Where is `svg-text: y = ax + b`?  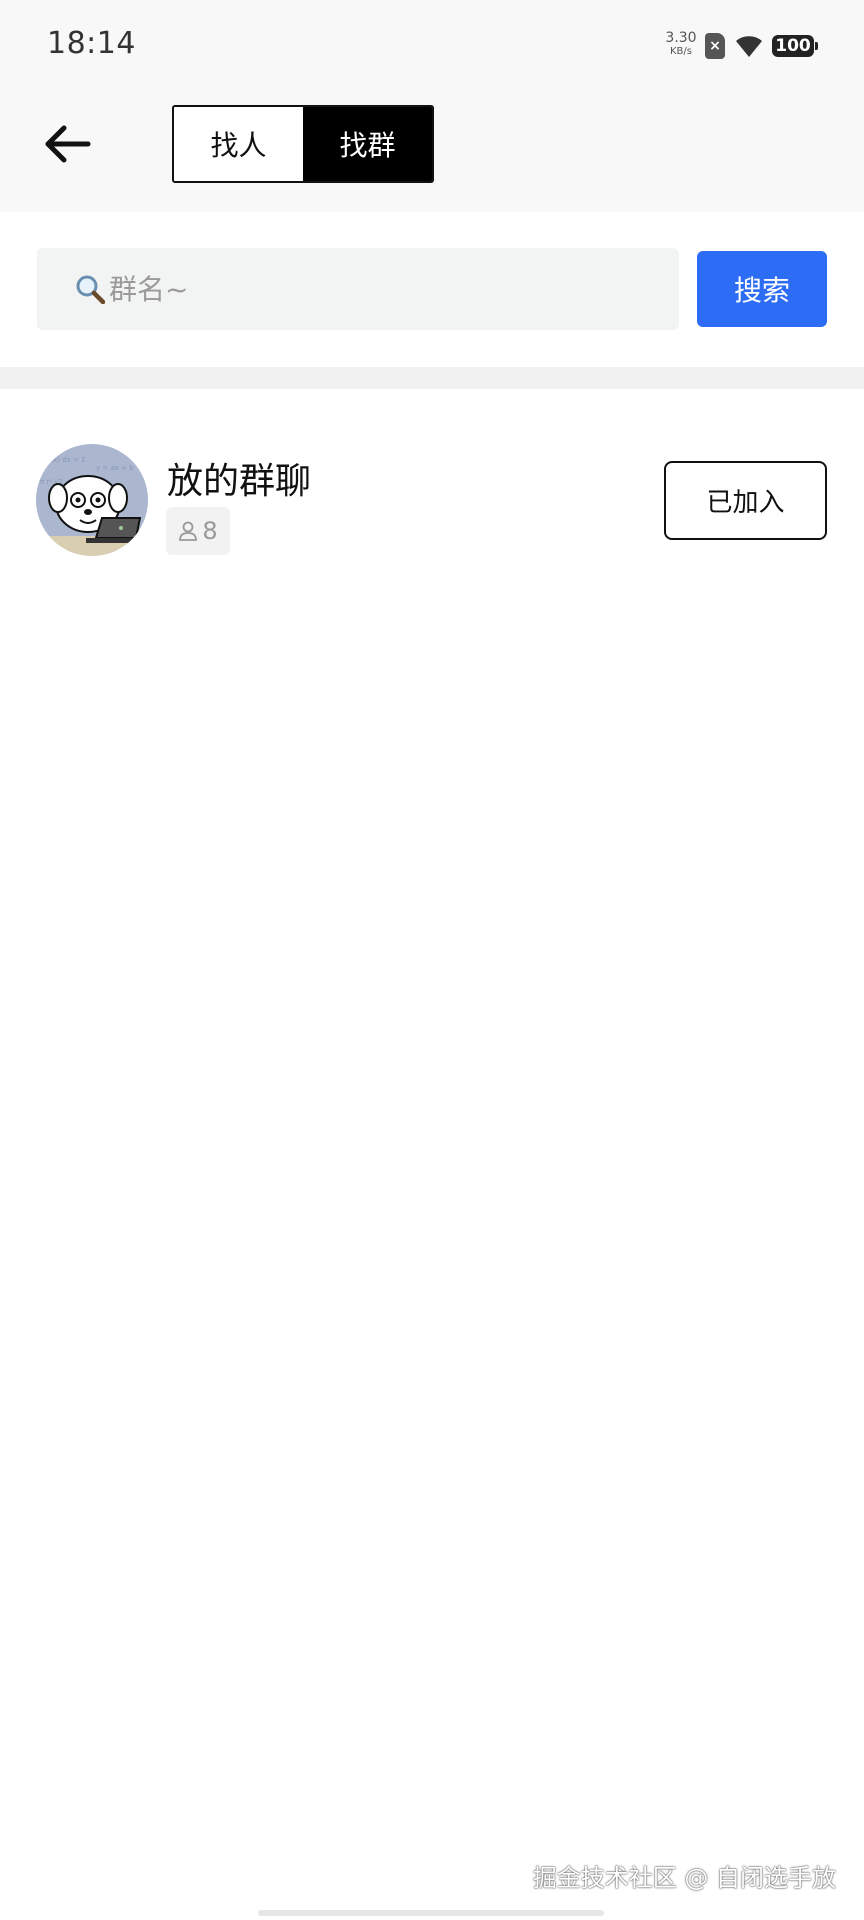 svg-text: y = ax + b is located at coordinates (115, 468).